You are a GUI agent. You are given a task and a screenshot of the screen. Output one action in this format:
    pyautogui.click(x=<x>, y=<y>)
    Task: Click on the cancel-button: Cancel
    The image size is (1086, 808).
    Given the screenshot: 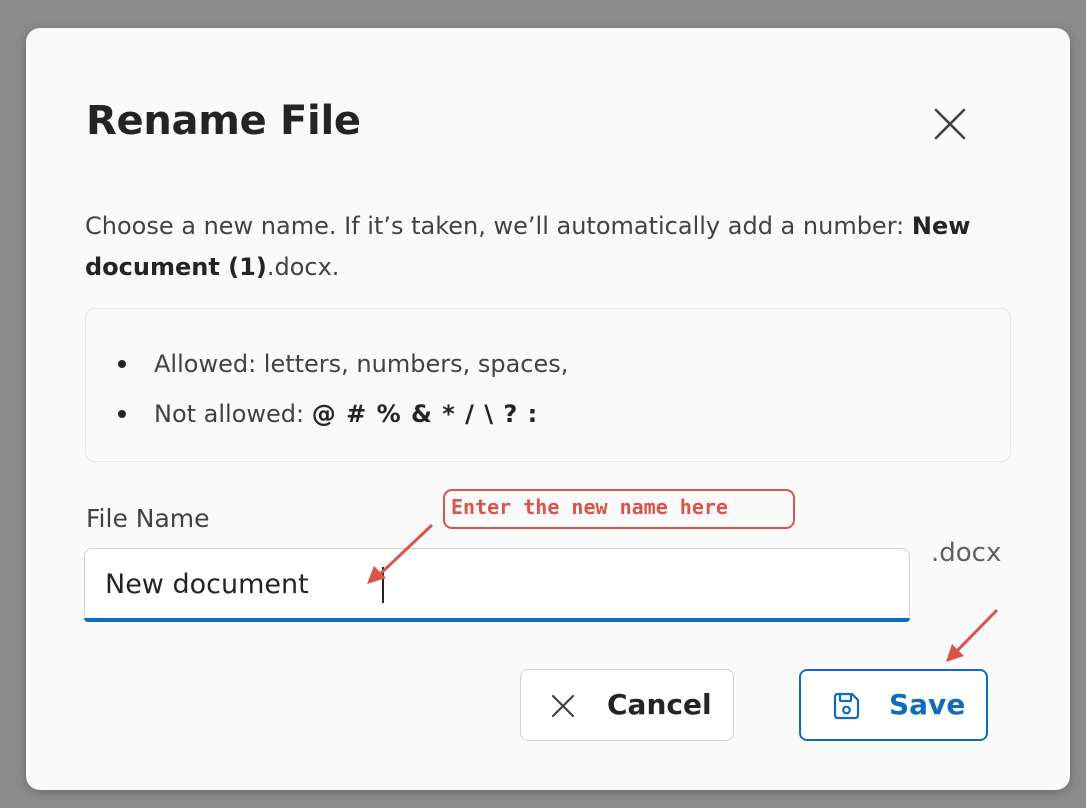 What is the action you would take?
    pyautogui.click(x=627, y=705)
    